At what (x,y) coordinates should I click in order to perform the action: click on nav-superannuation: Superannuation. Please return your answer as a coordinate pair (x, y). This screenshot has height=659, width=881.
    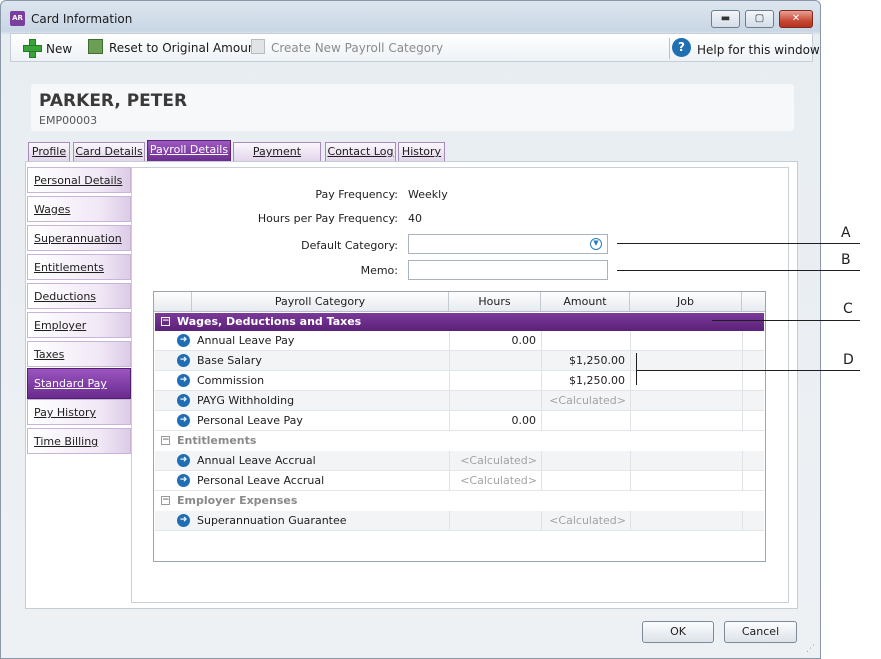
    Looking at the image, I should click on (79, 238).